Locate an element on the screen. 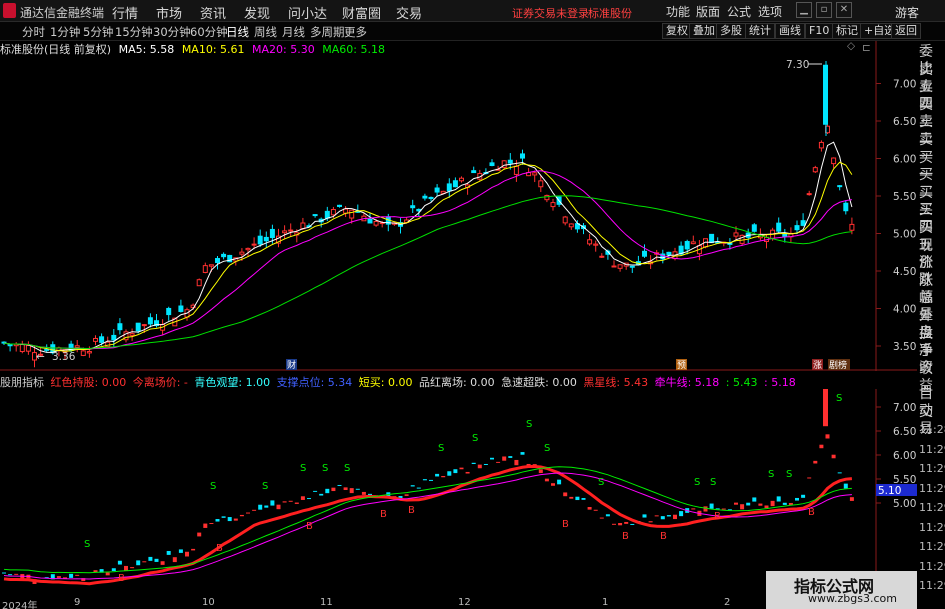 Image resolution: width=945 pixels, height=609 pixels. menu-gongneng: 功能 is located at coordinates (678, 11).